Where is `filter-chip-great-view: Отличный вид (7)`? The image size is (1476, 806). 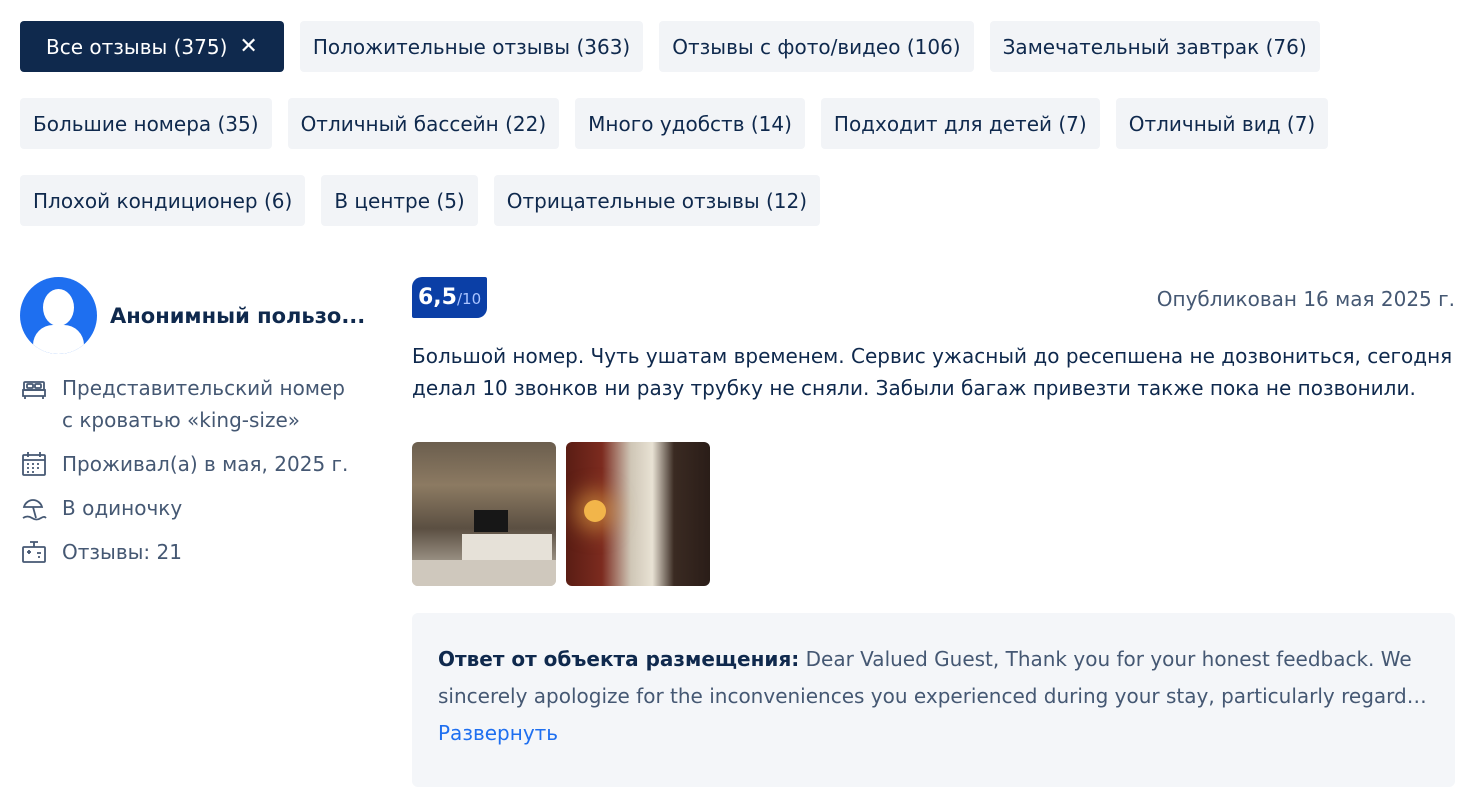 filter-chip-great-view: Отличный вид (7) is located at coordinates (1222, 123).